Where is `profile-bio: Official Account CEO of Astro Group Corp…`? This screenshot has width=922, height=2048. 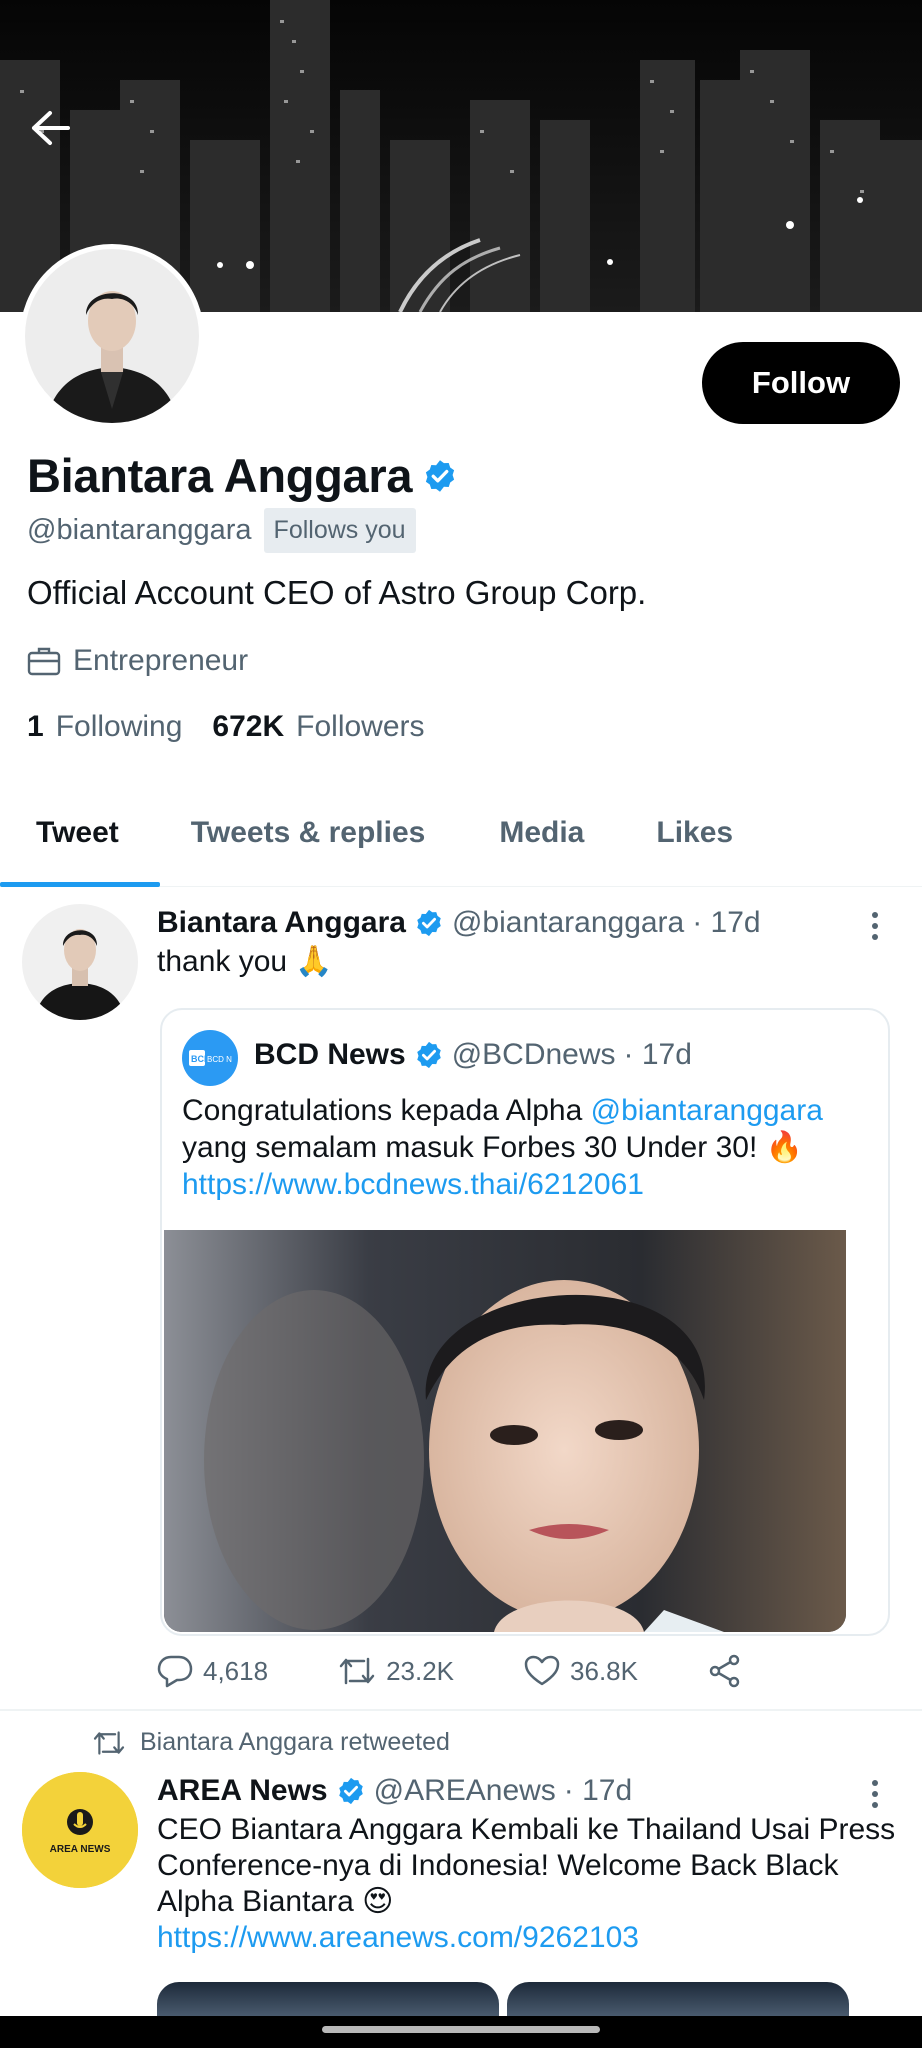
profile-bio: Official Account CEO of Astro Group Corp… is located at coordinates (337, 592).